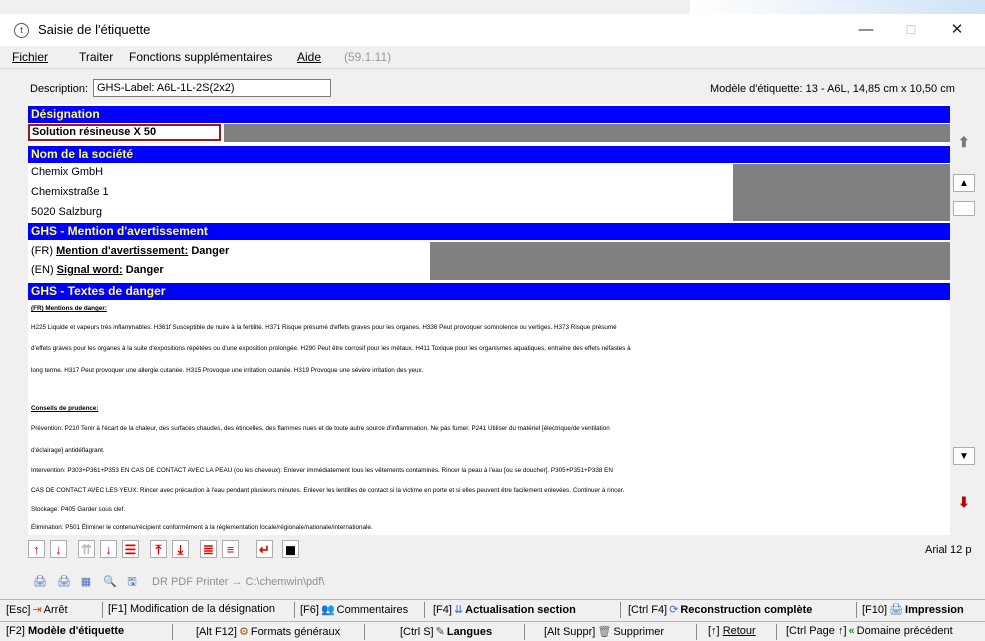 This screenshot has height=641, width=985. What do you see at coordinates (117, 609) in the screenshot?
I see `key-label: [F1]` at bounding box center [117, 609].